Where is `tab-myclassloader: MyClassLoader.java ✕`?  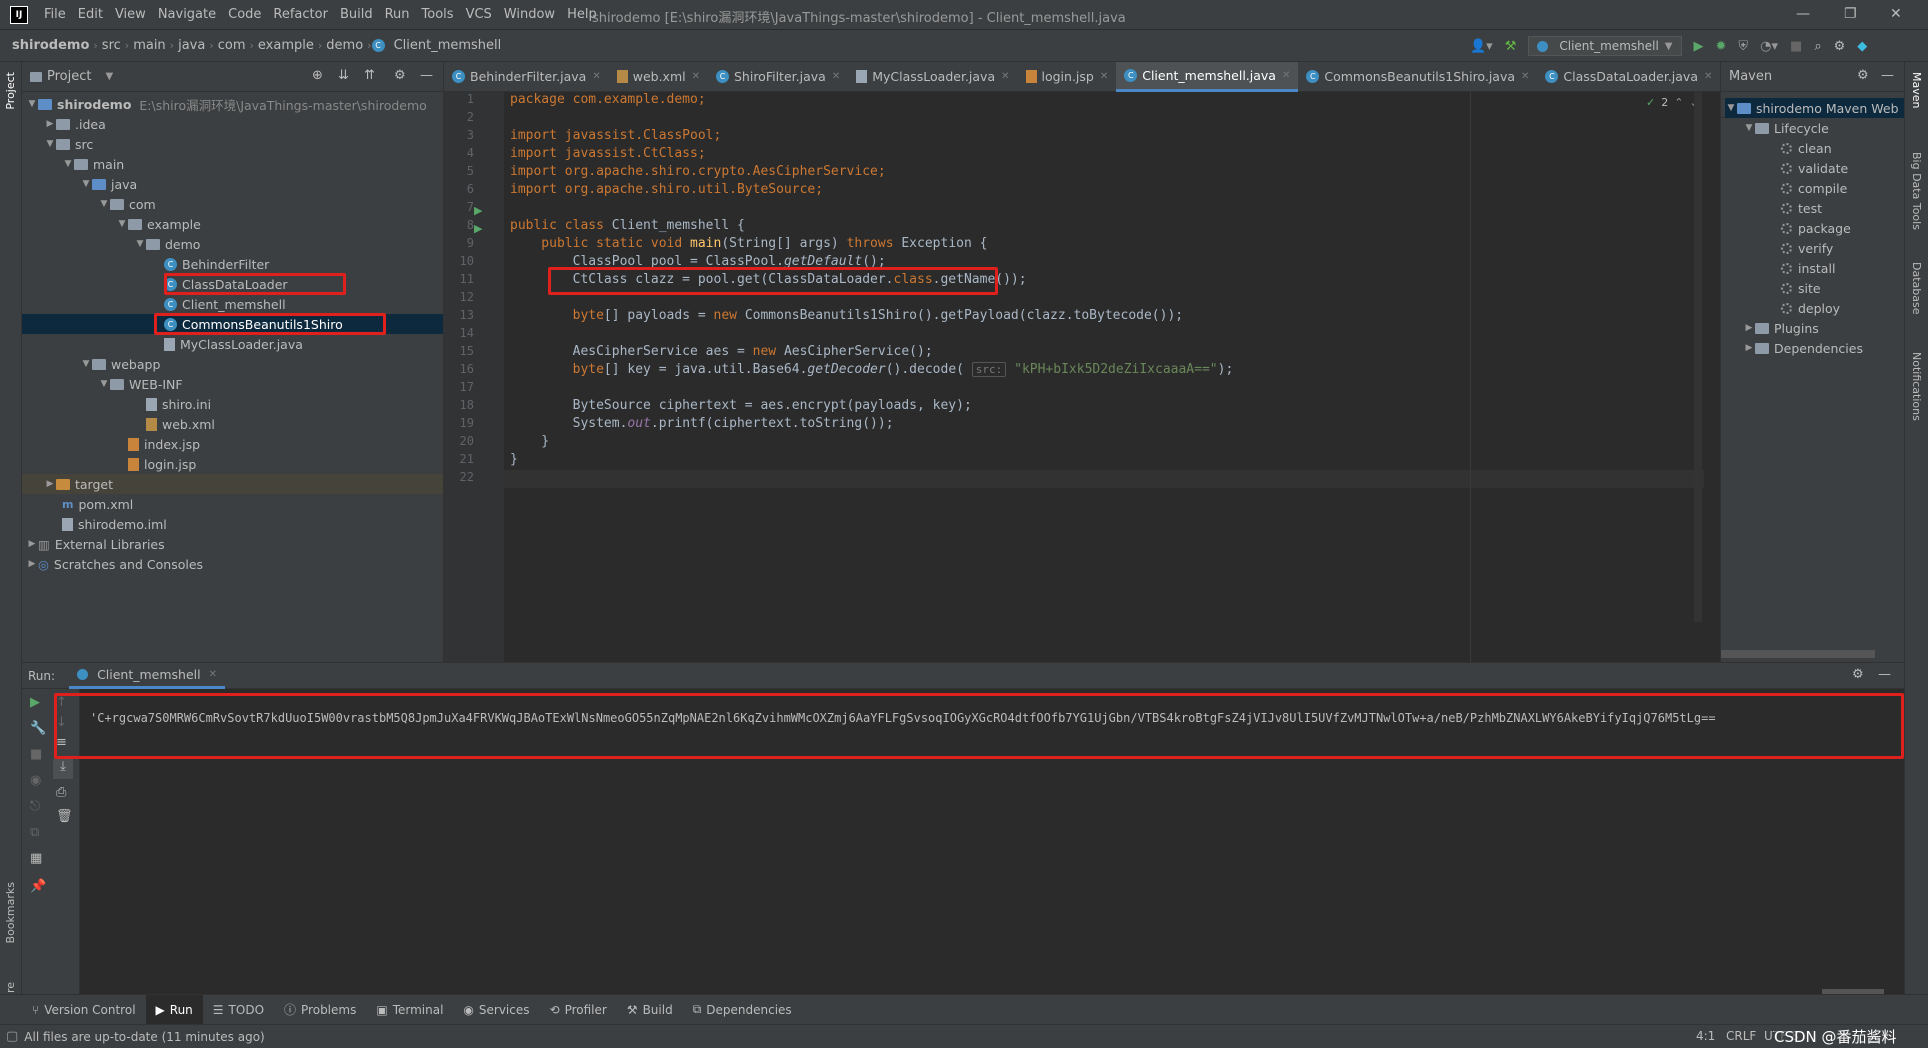
tab-myclassloader: MyClassLoader.java ✕ is located at coordinates (932, 77).